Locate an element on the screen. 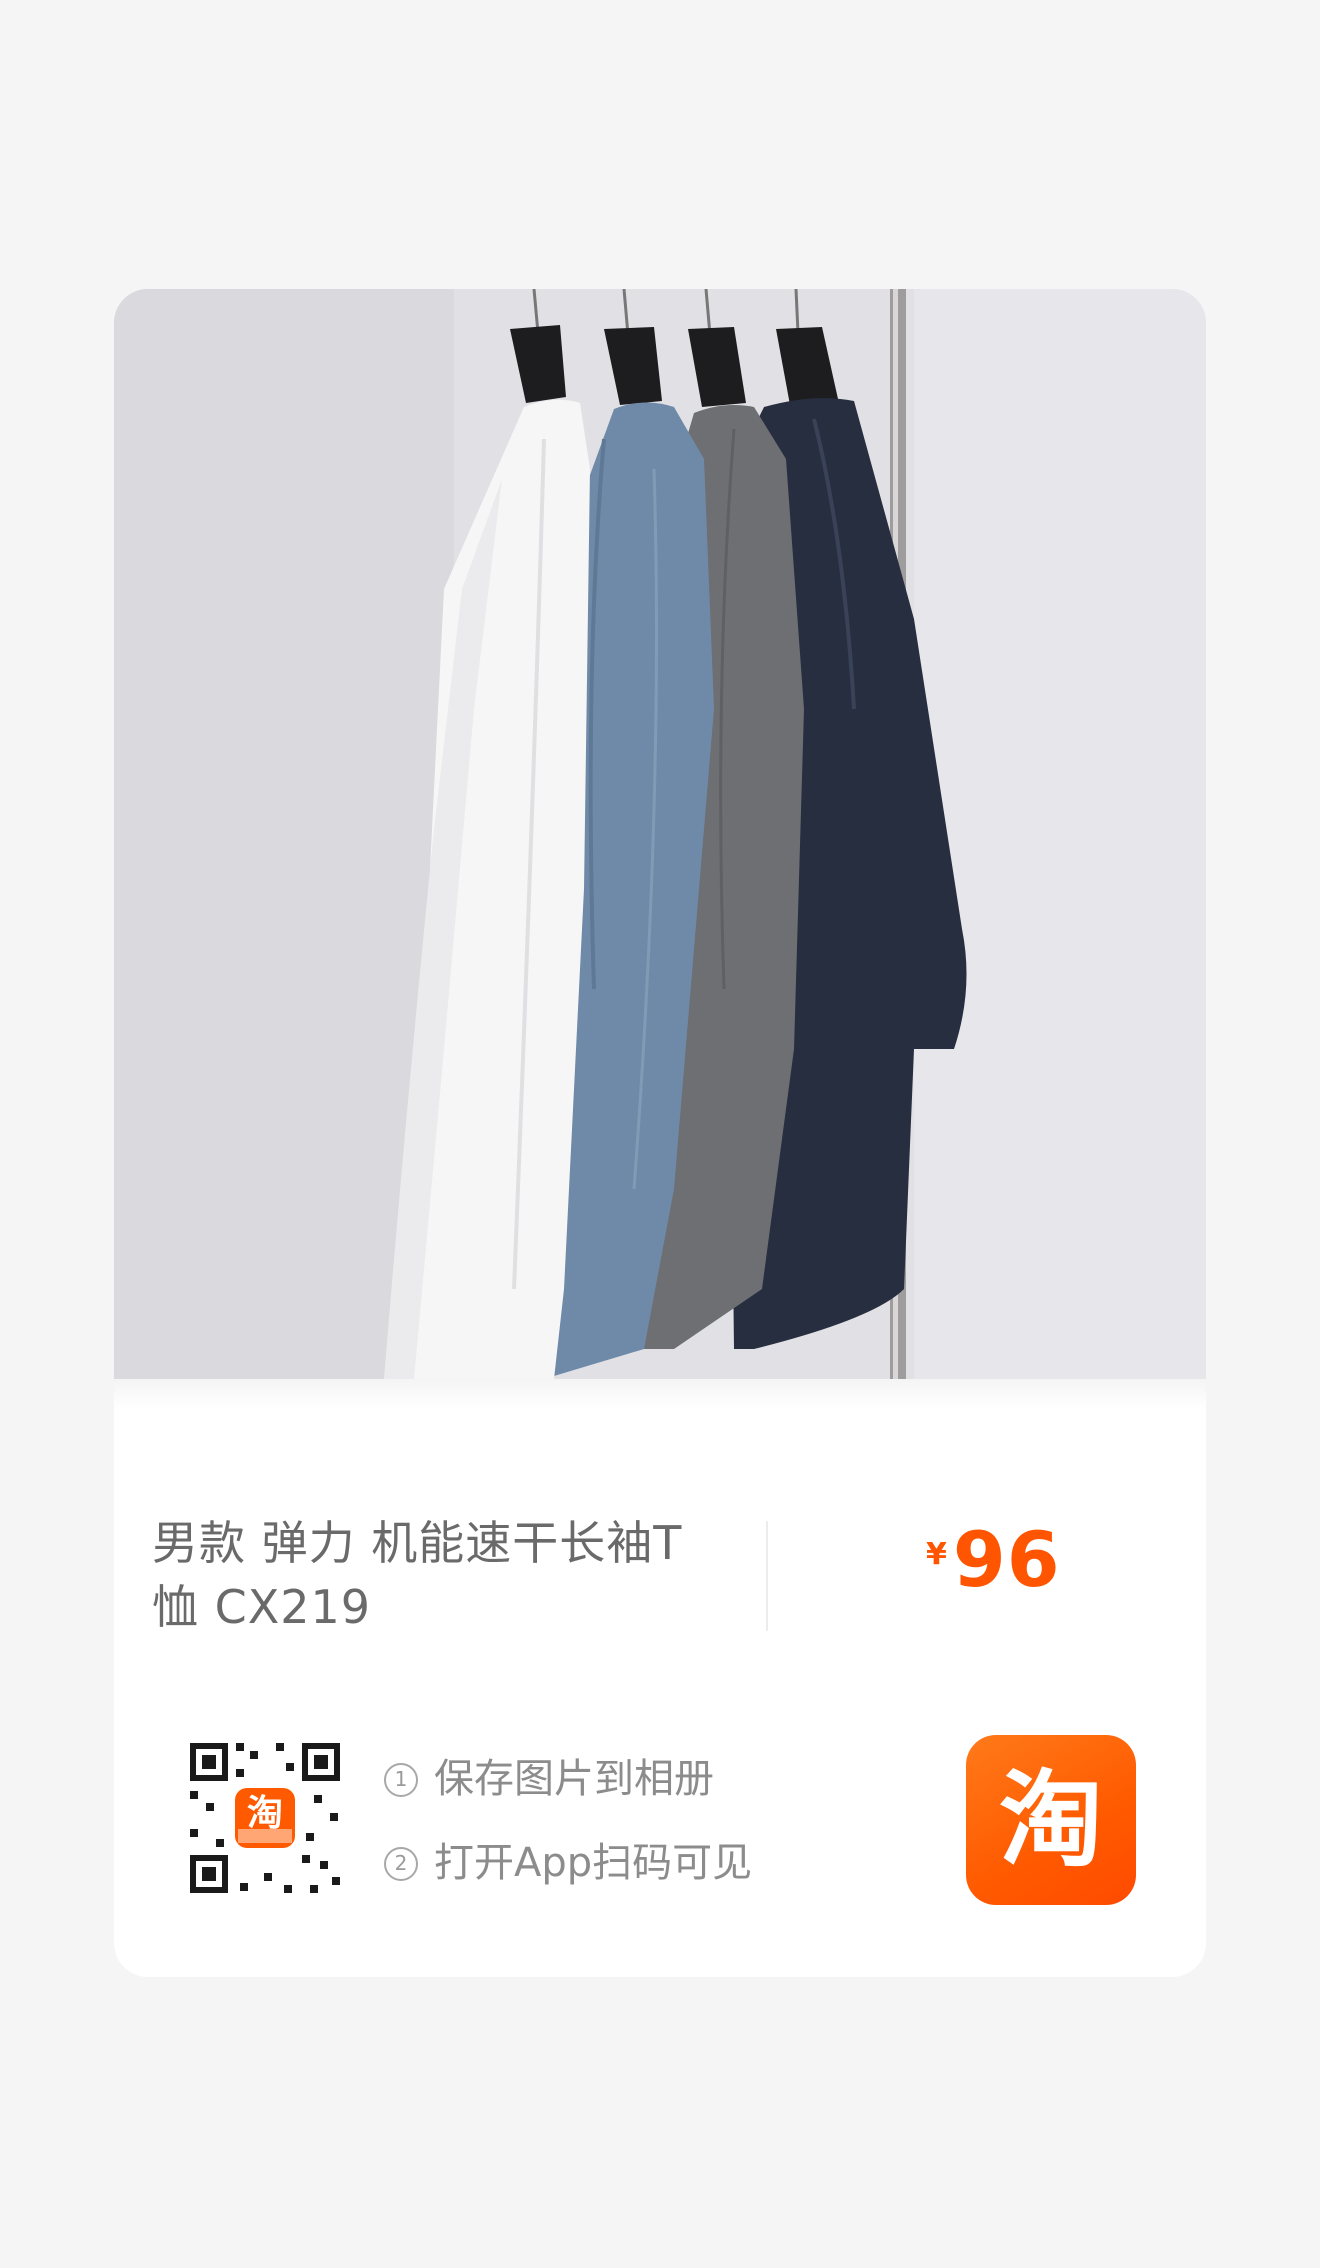  product-price: ¥96 is located at coordinates (993, 1559).